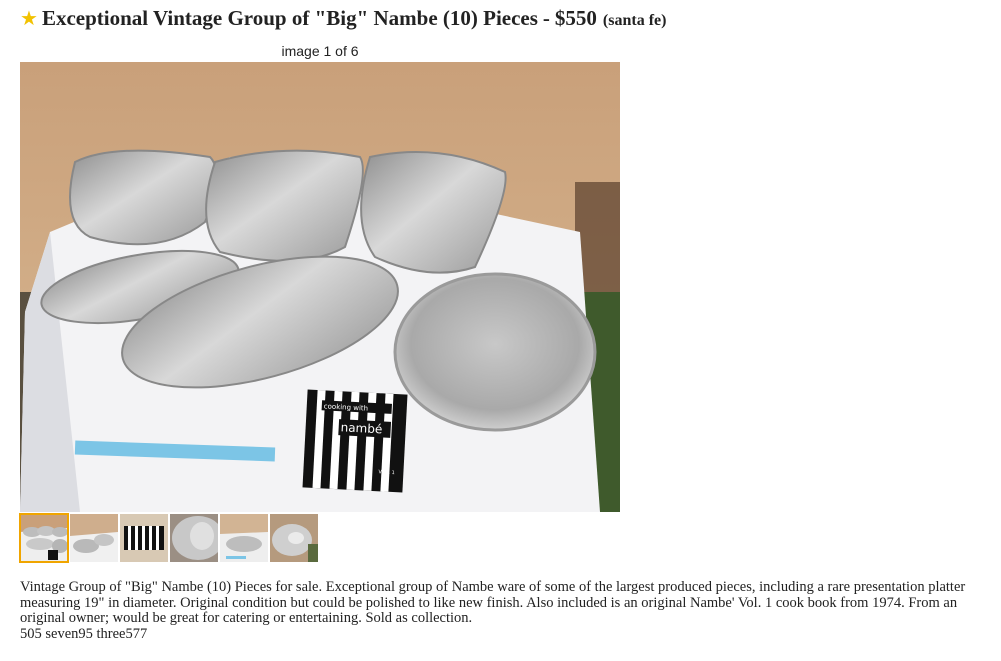 This screenshot has height=661, width=1001. I want to click on cookbook: cooking with nambé VOL. 1, so click(355, 441).